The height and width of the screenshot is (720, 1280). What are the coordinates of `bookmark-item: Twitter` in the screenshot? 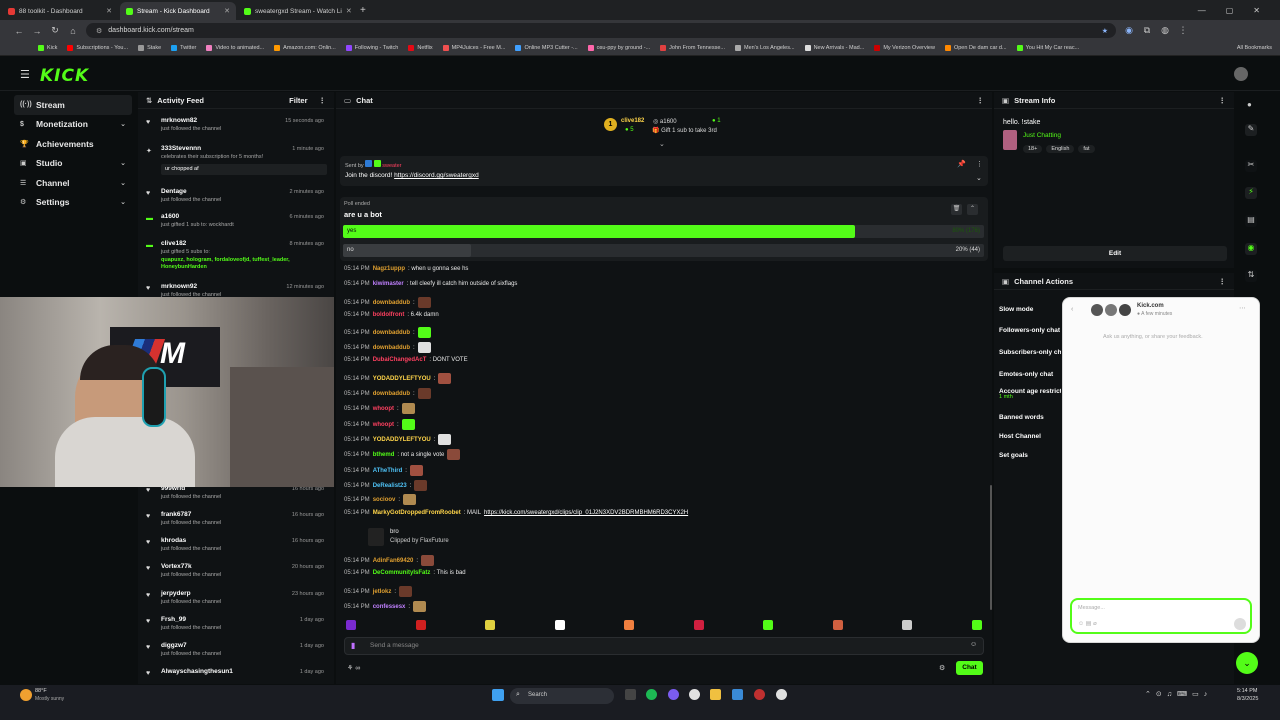 It's located at (183, 48).